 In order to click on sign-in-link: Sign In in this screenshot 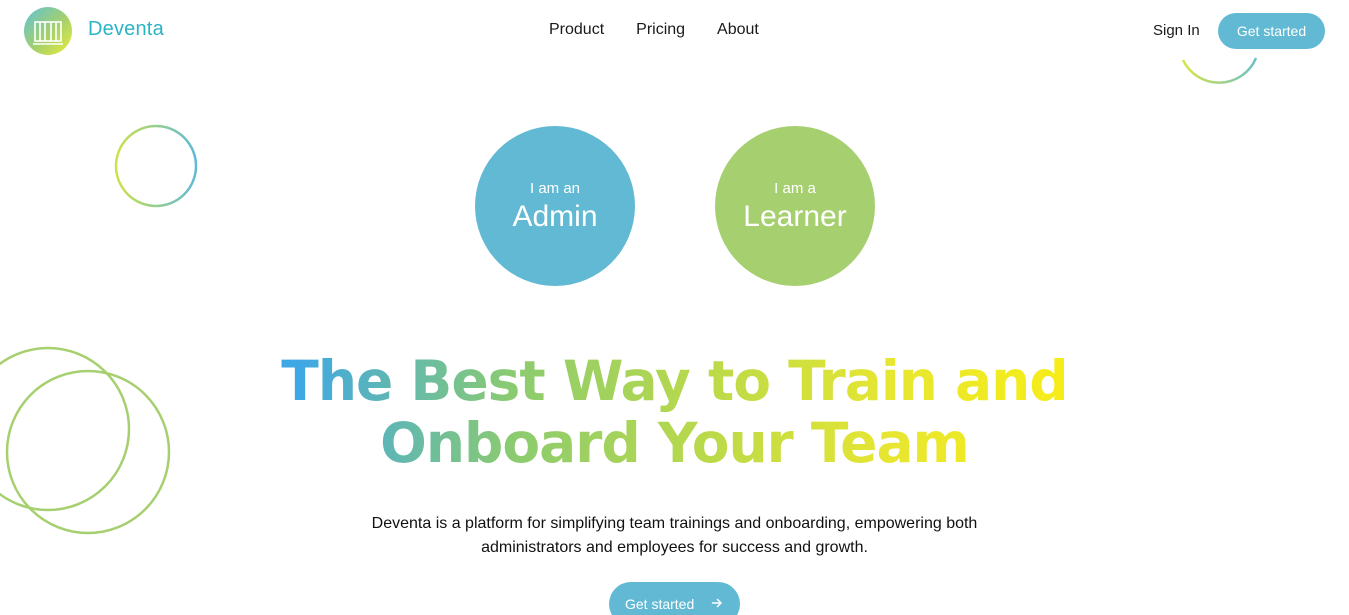, I will do `click(1176, 30)`.